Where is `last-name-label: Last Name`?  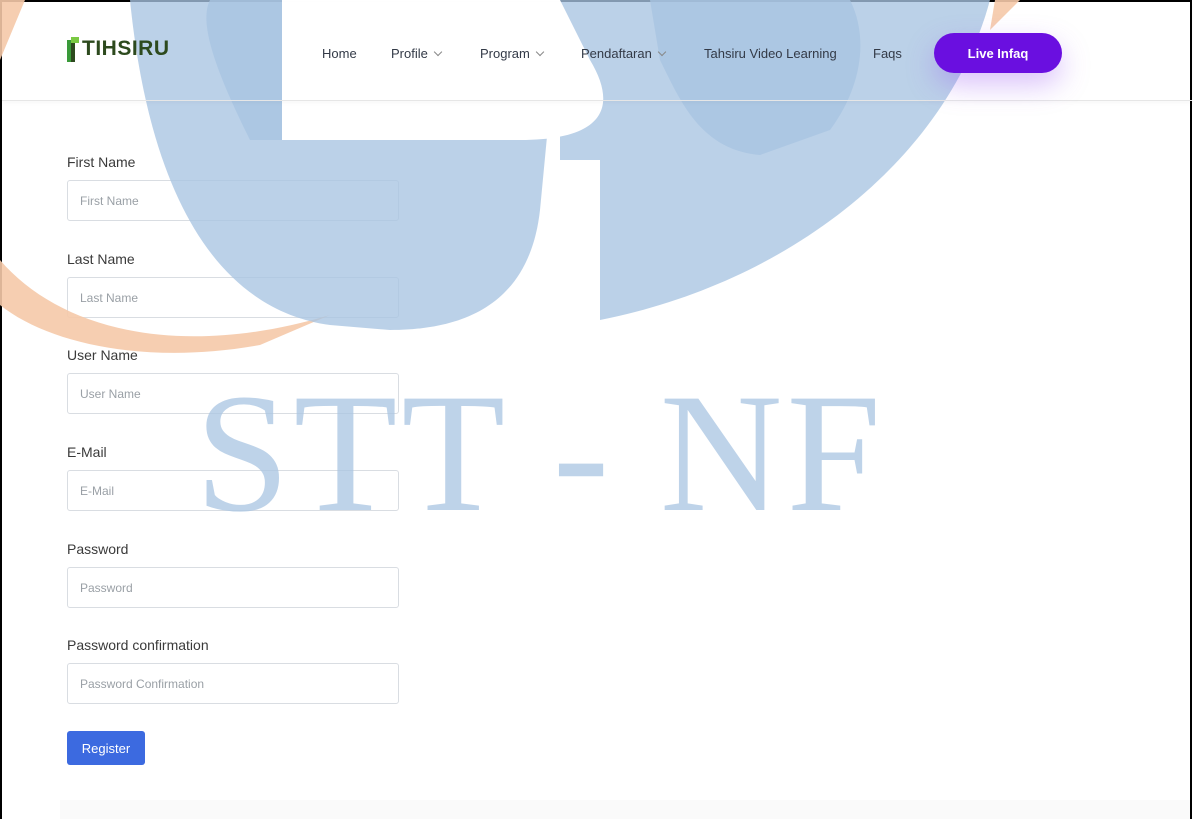
last-name-label: Last Name is located at coordinates (101, 259).